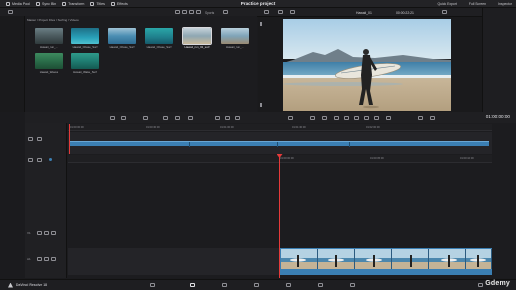 The image size is (516, 290). What do you see at coordinates (497, 116) in the screenshot?
I see `viewer-timecode: 01:00:00:00` at bounding box center [497, 116].